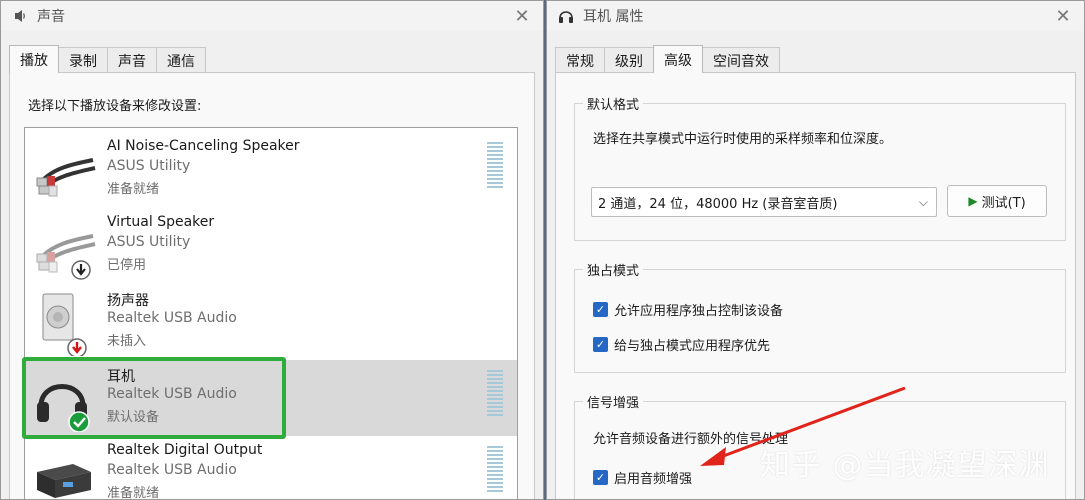 The height and width of the screenshot is (500, 1085). What do you see at coordinates (66, 470) in the screenshot?
I see `digital-output-icon` at bounding box center [66, 470].